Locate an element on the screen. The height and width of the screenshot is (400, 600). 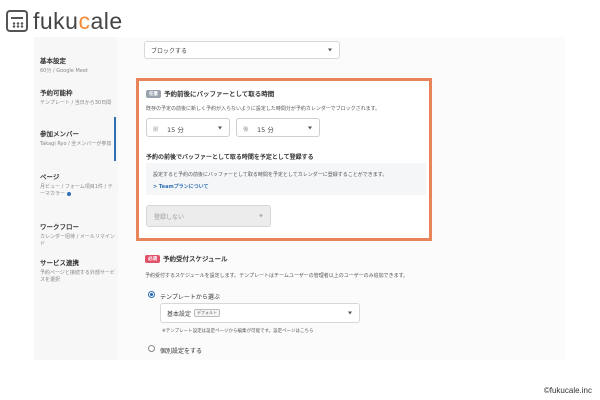
logo-text: fukucale is located at coordinates (78, 20).